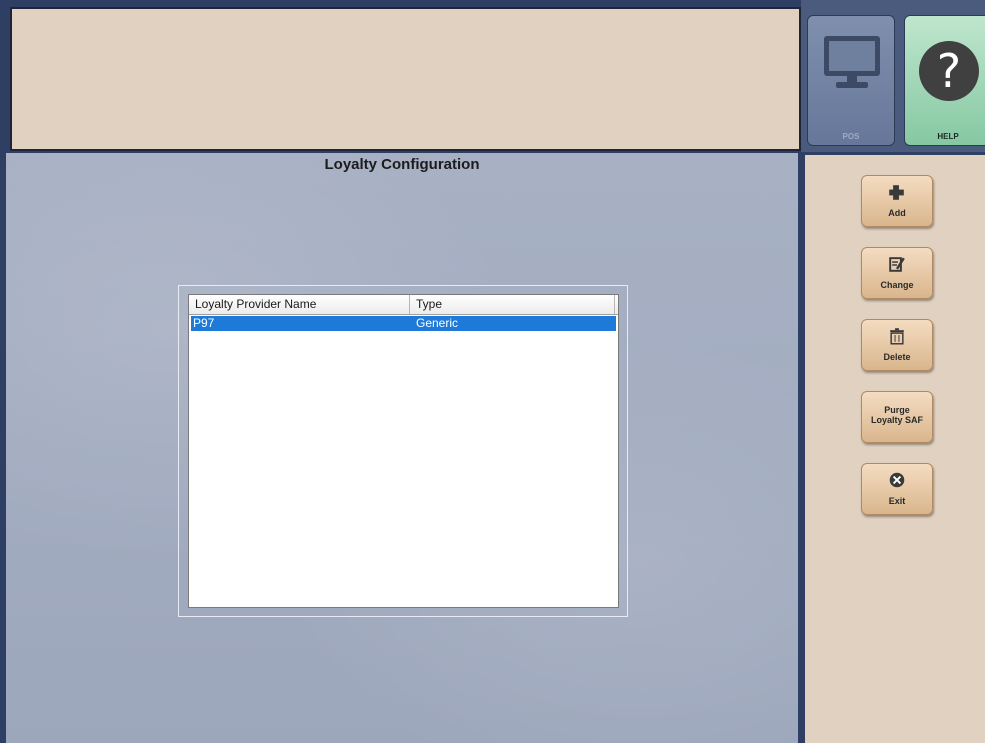 The width and height of the screenshot is (985, 743). I want to click on plus-icon, so click(896, 192).